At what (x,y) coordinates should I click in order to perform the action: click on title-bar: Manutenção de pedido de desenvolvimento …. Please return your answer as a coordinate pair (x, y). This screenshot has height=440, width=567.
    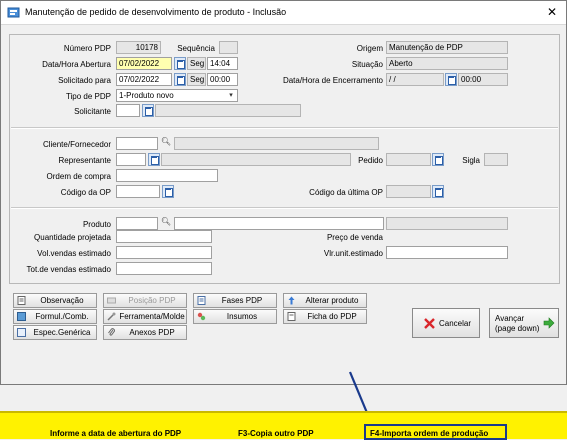
    Looking at the image, I should click on (283, 13).